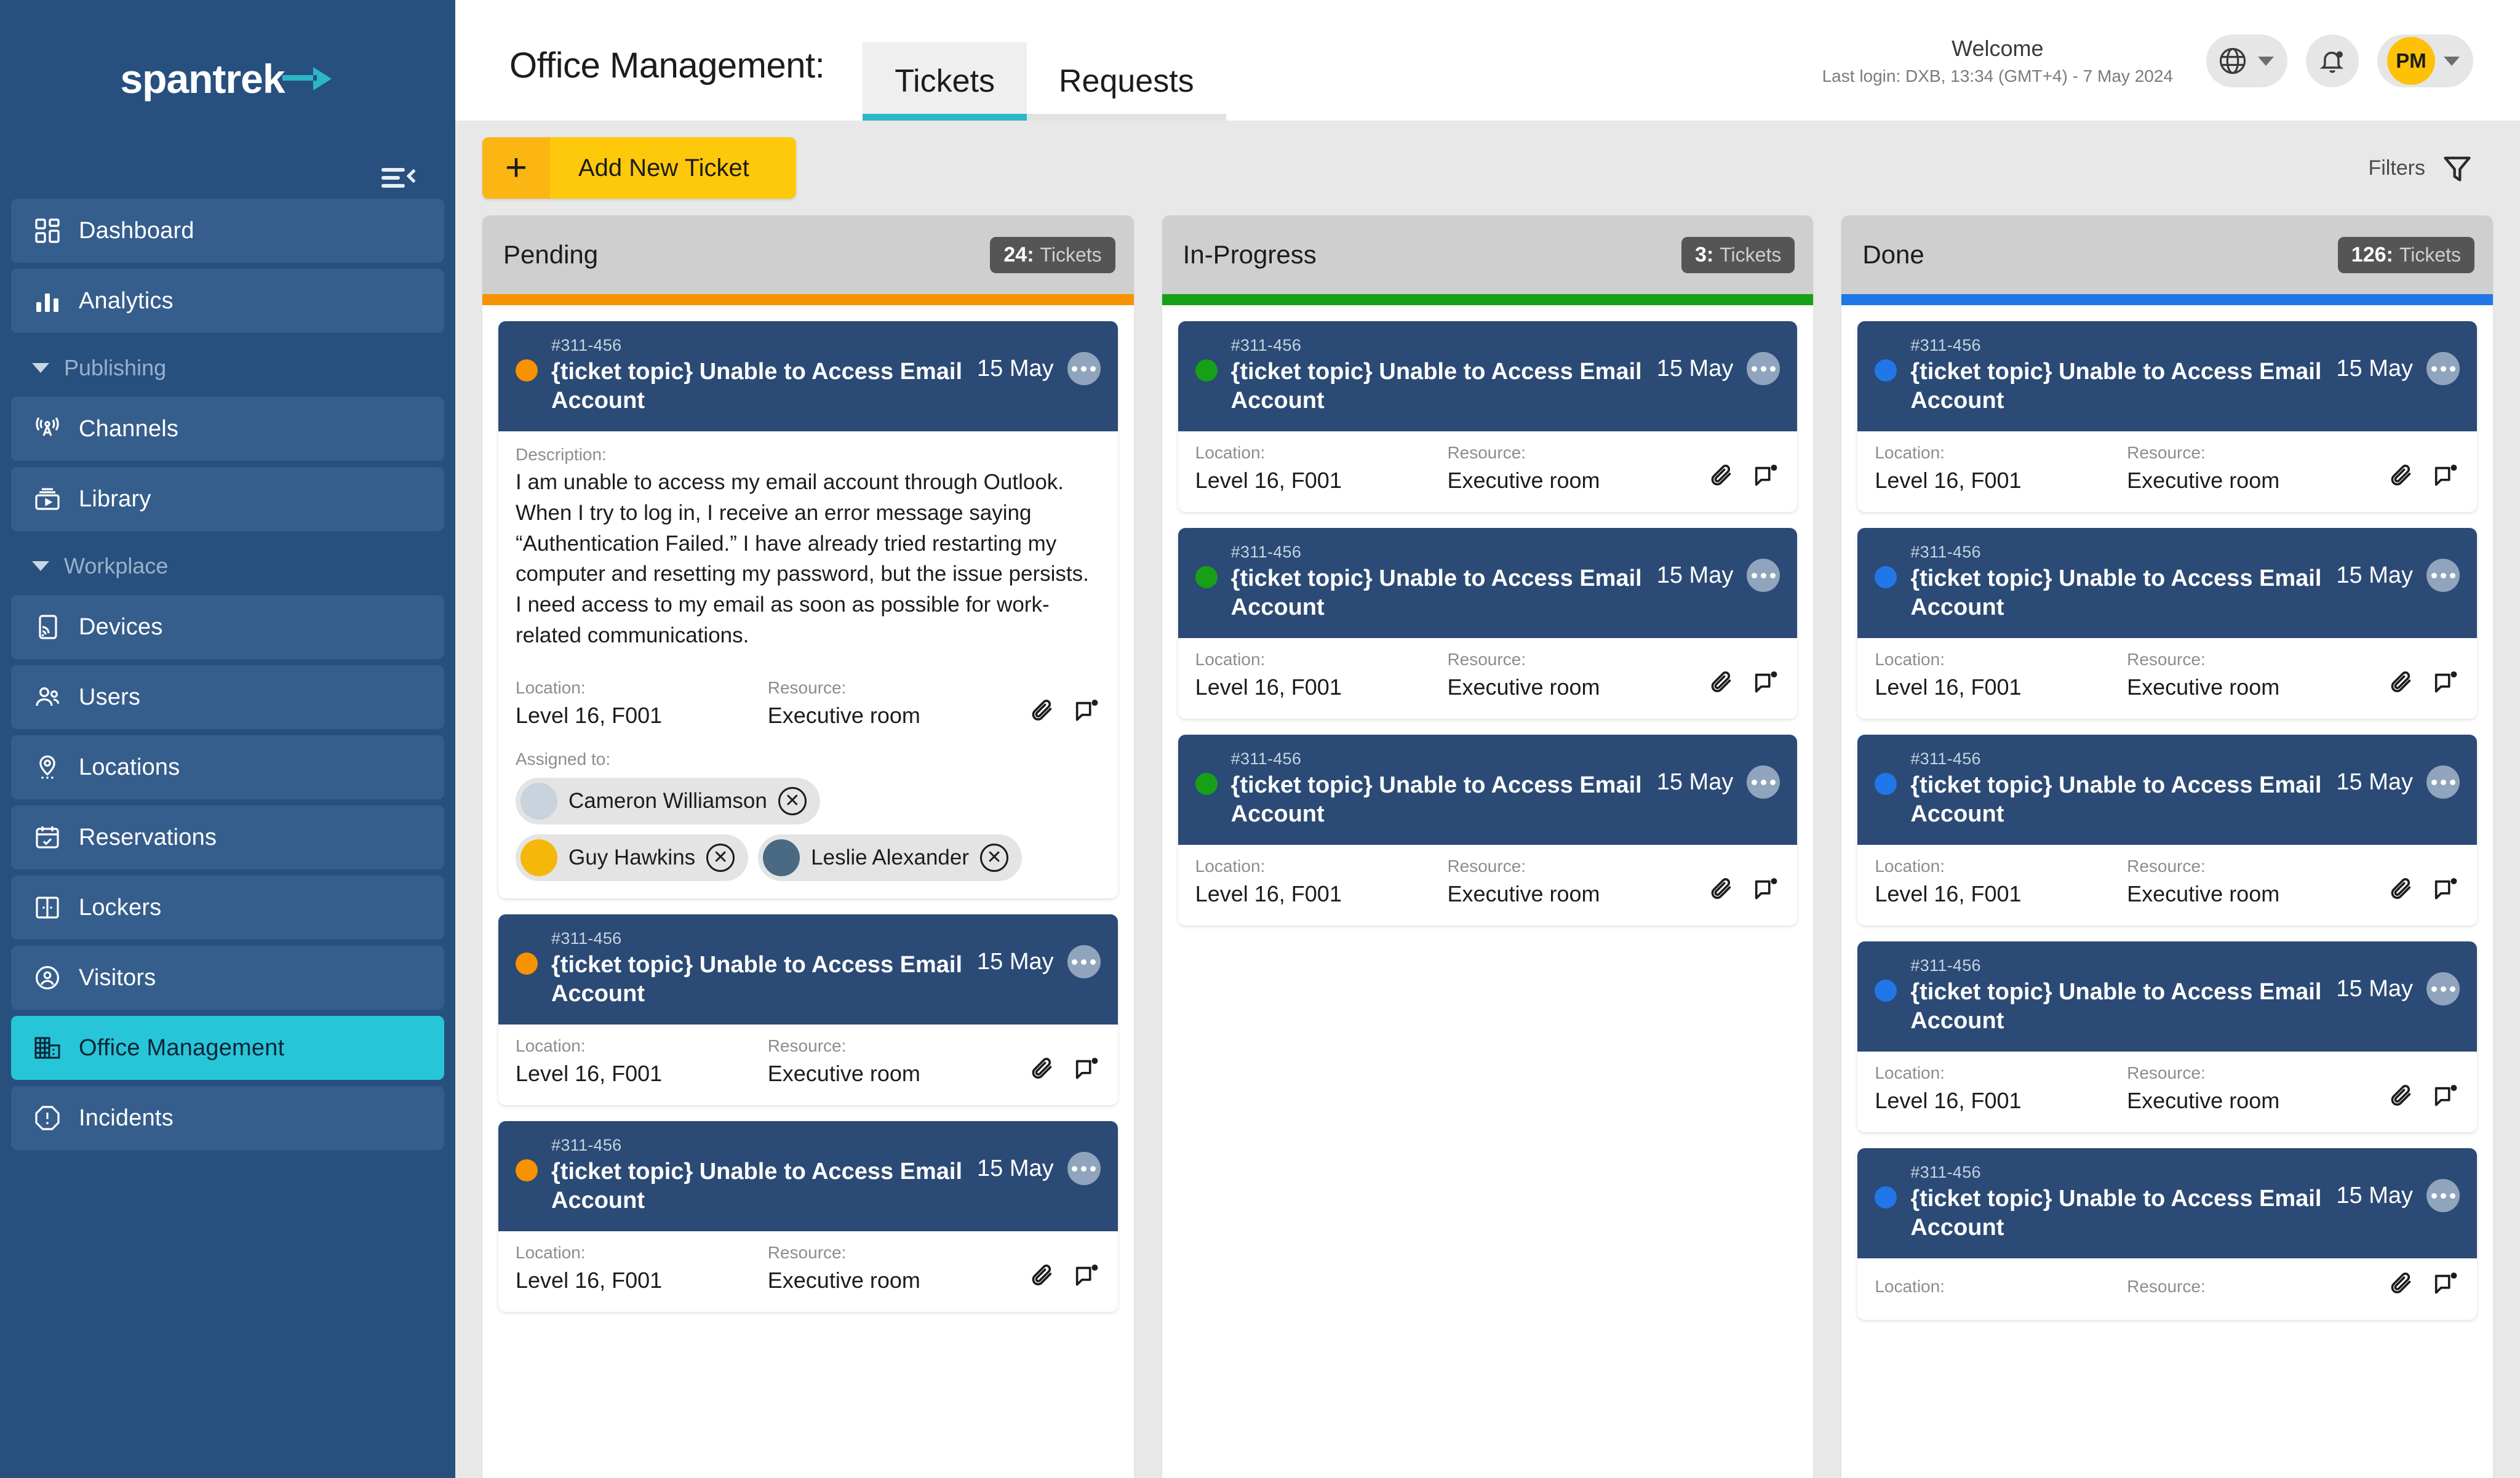 This screenshot has width=2520, height=1478. What do you see at coordinates (227, 837) in the screenshot?
I see `sidebar-item-reservations: Reservations` at bounding box center [227, 837].